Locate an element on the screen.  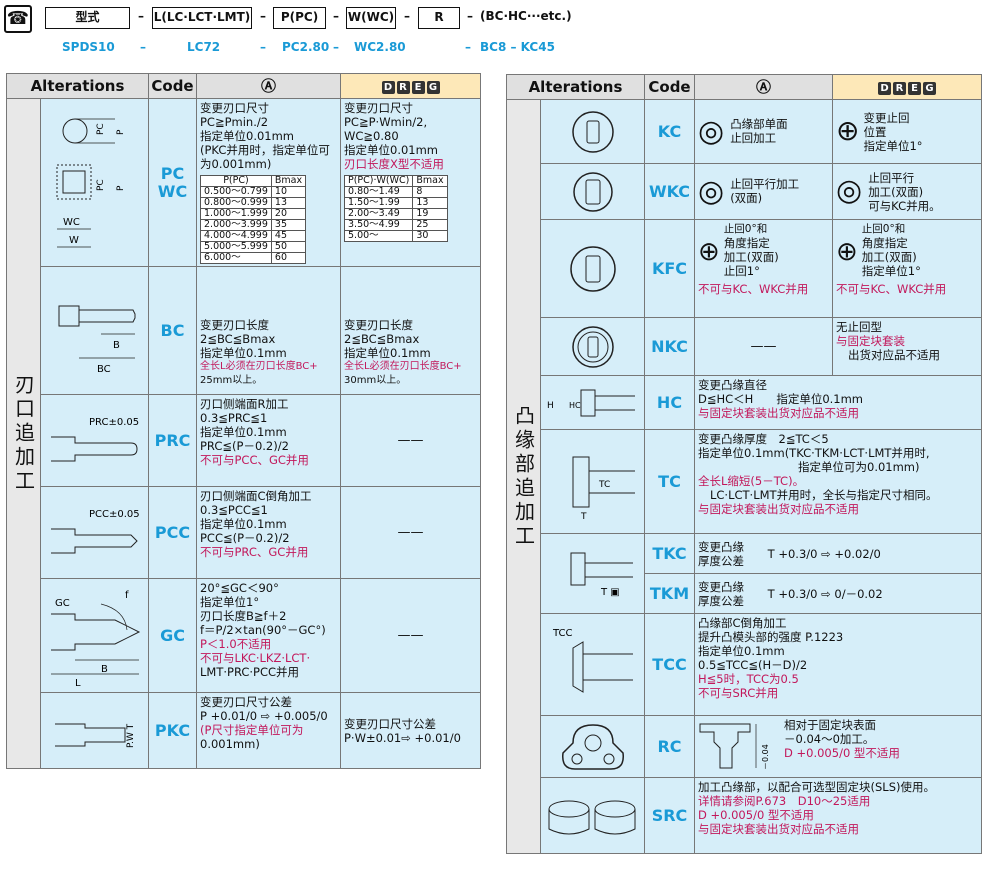
src-diagram is located at coordinates (592, 815).